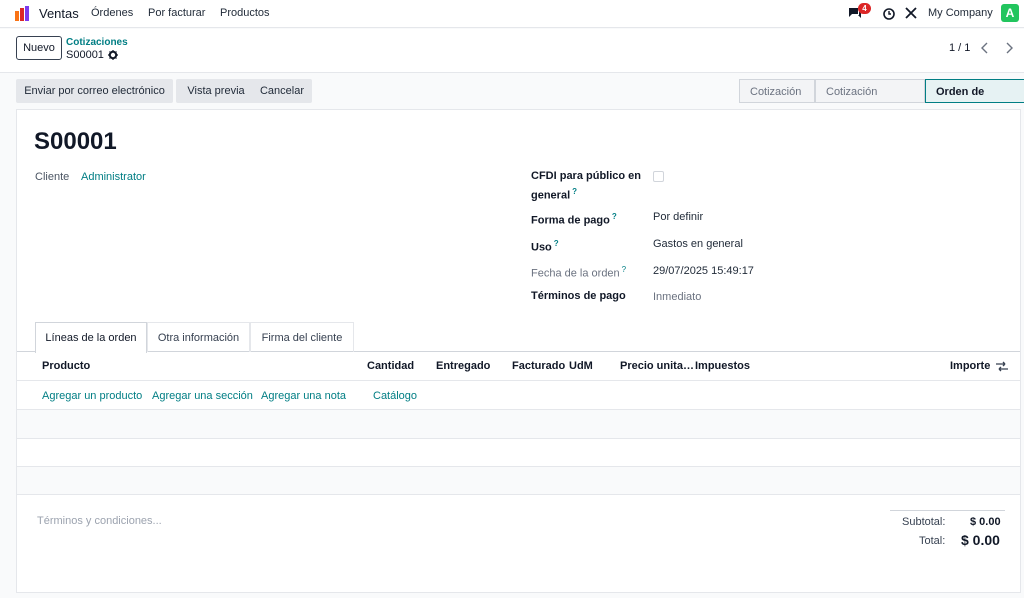  Describe the element at coordinates (545, 246) in the screenshot. I see `uso-label: Uso?` at that location.